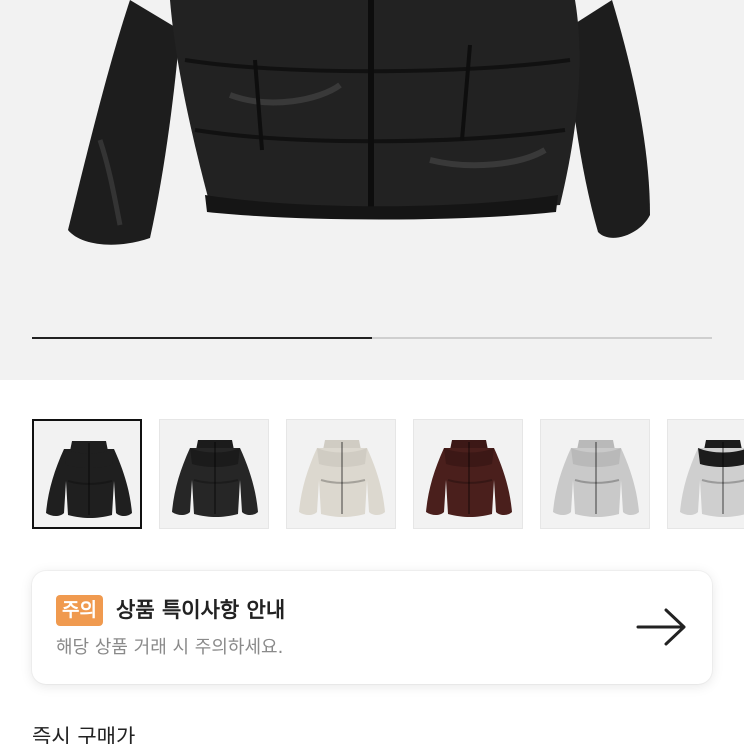 The height and width of the screenshot is (744, 744). Describe the element at coordinates (202, 338) in the screenshot. I see `carousel-progress-fill` at that location.